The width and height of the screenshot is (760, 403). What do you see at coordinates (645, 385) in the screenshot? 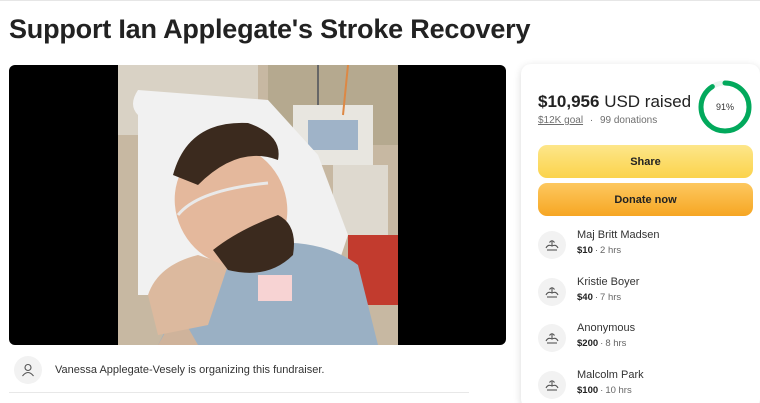
I see `donation-item: Malcolm Park $100 · 10 hrs` at bounding box center [645, 385].